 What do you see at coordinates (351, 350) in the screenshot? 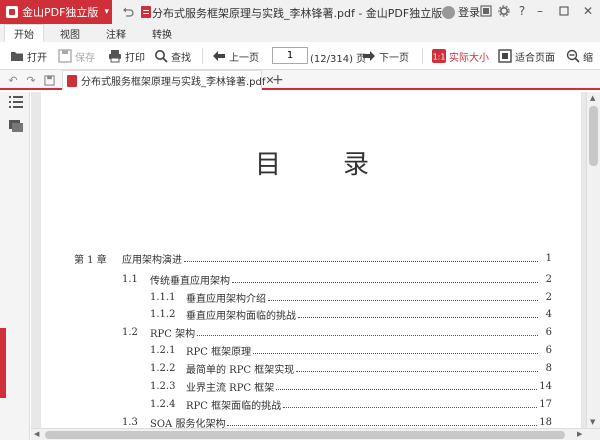
I see `toc-row: 1.2.1 RPC 框架原理 6` at bounding box center [351, 350].